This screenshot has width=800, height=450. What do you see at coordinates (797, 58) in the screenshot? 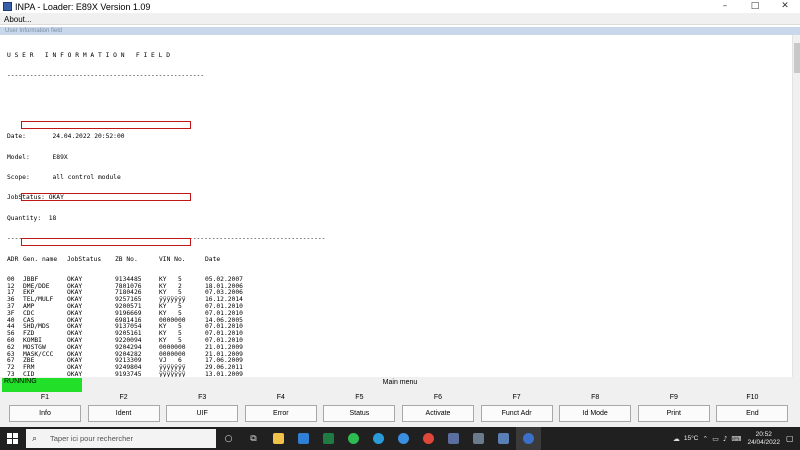
I see `scrollbar-thumb` at bounding box center [797, 58].